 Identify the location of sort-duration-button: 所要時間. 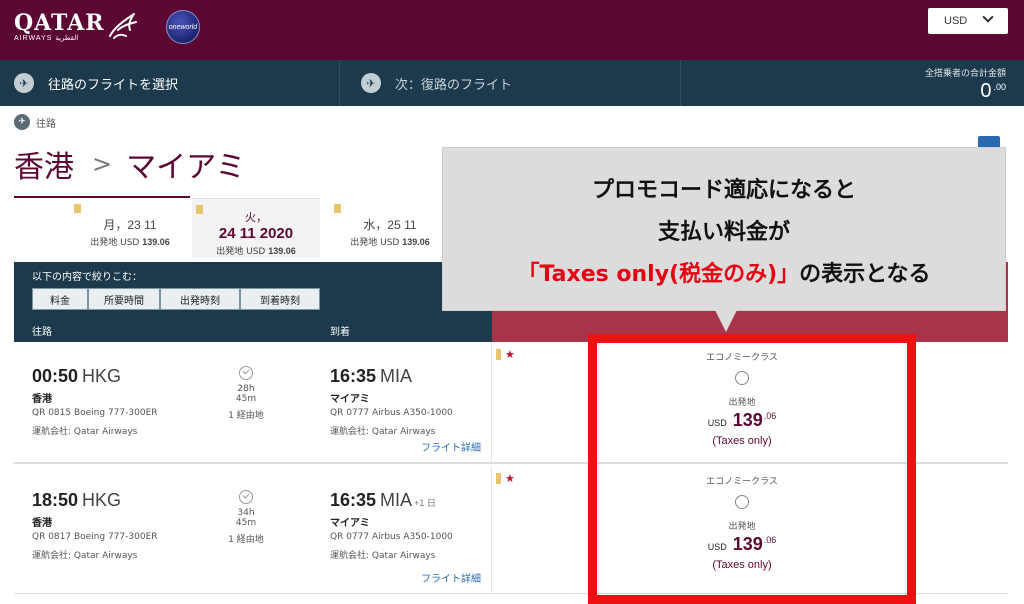
(124, 299).